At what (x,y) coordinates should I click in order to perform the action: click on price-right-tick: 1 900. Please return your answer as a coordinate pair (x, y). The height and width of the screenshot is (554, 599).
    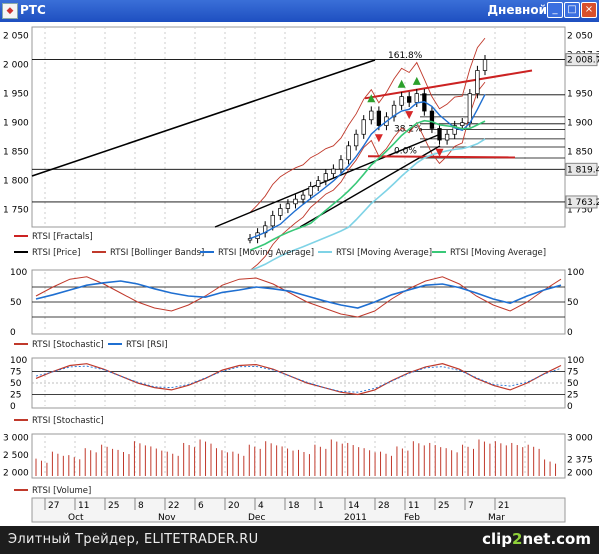
    Looking at the image, I should click on (580, 124).